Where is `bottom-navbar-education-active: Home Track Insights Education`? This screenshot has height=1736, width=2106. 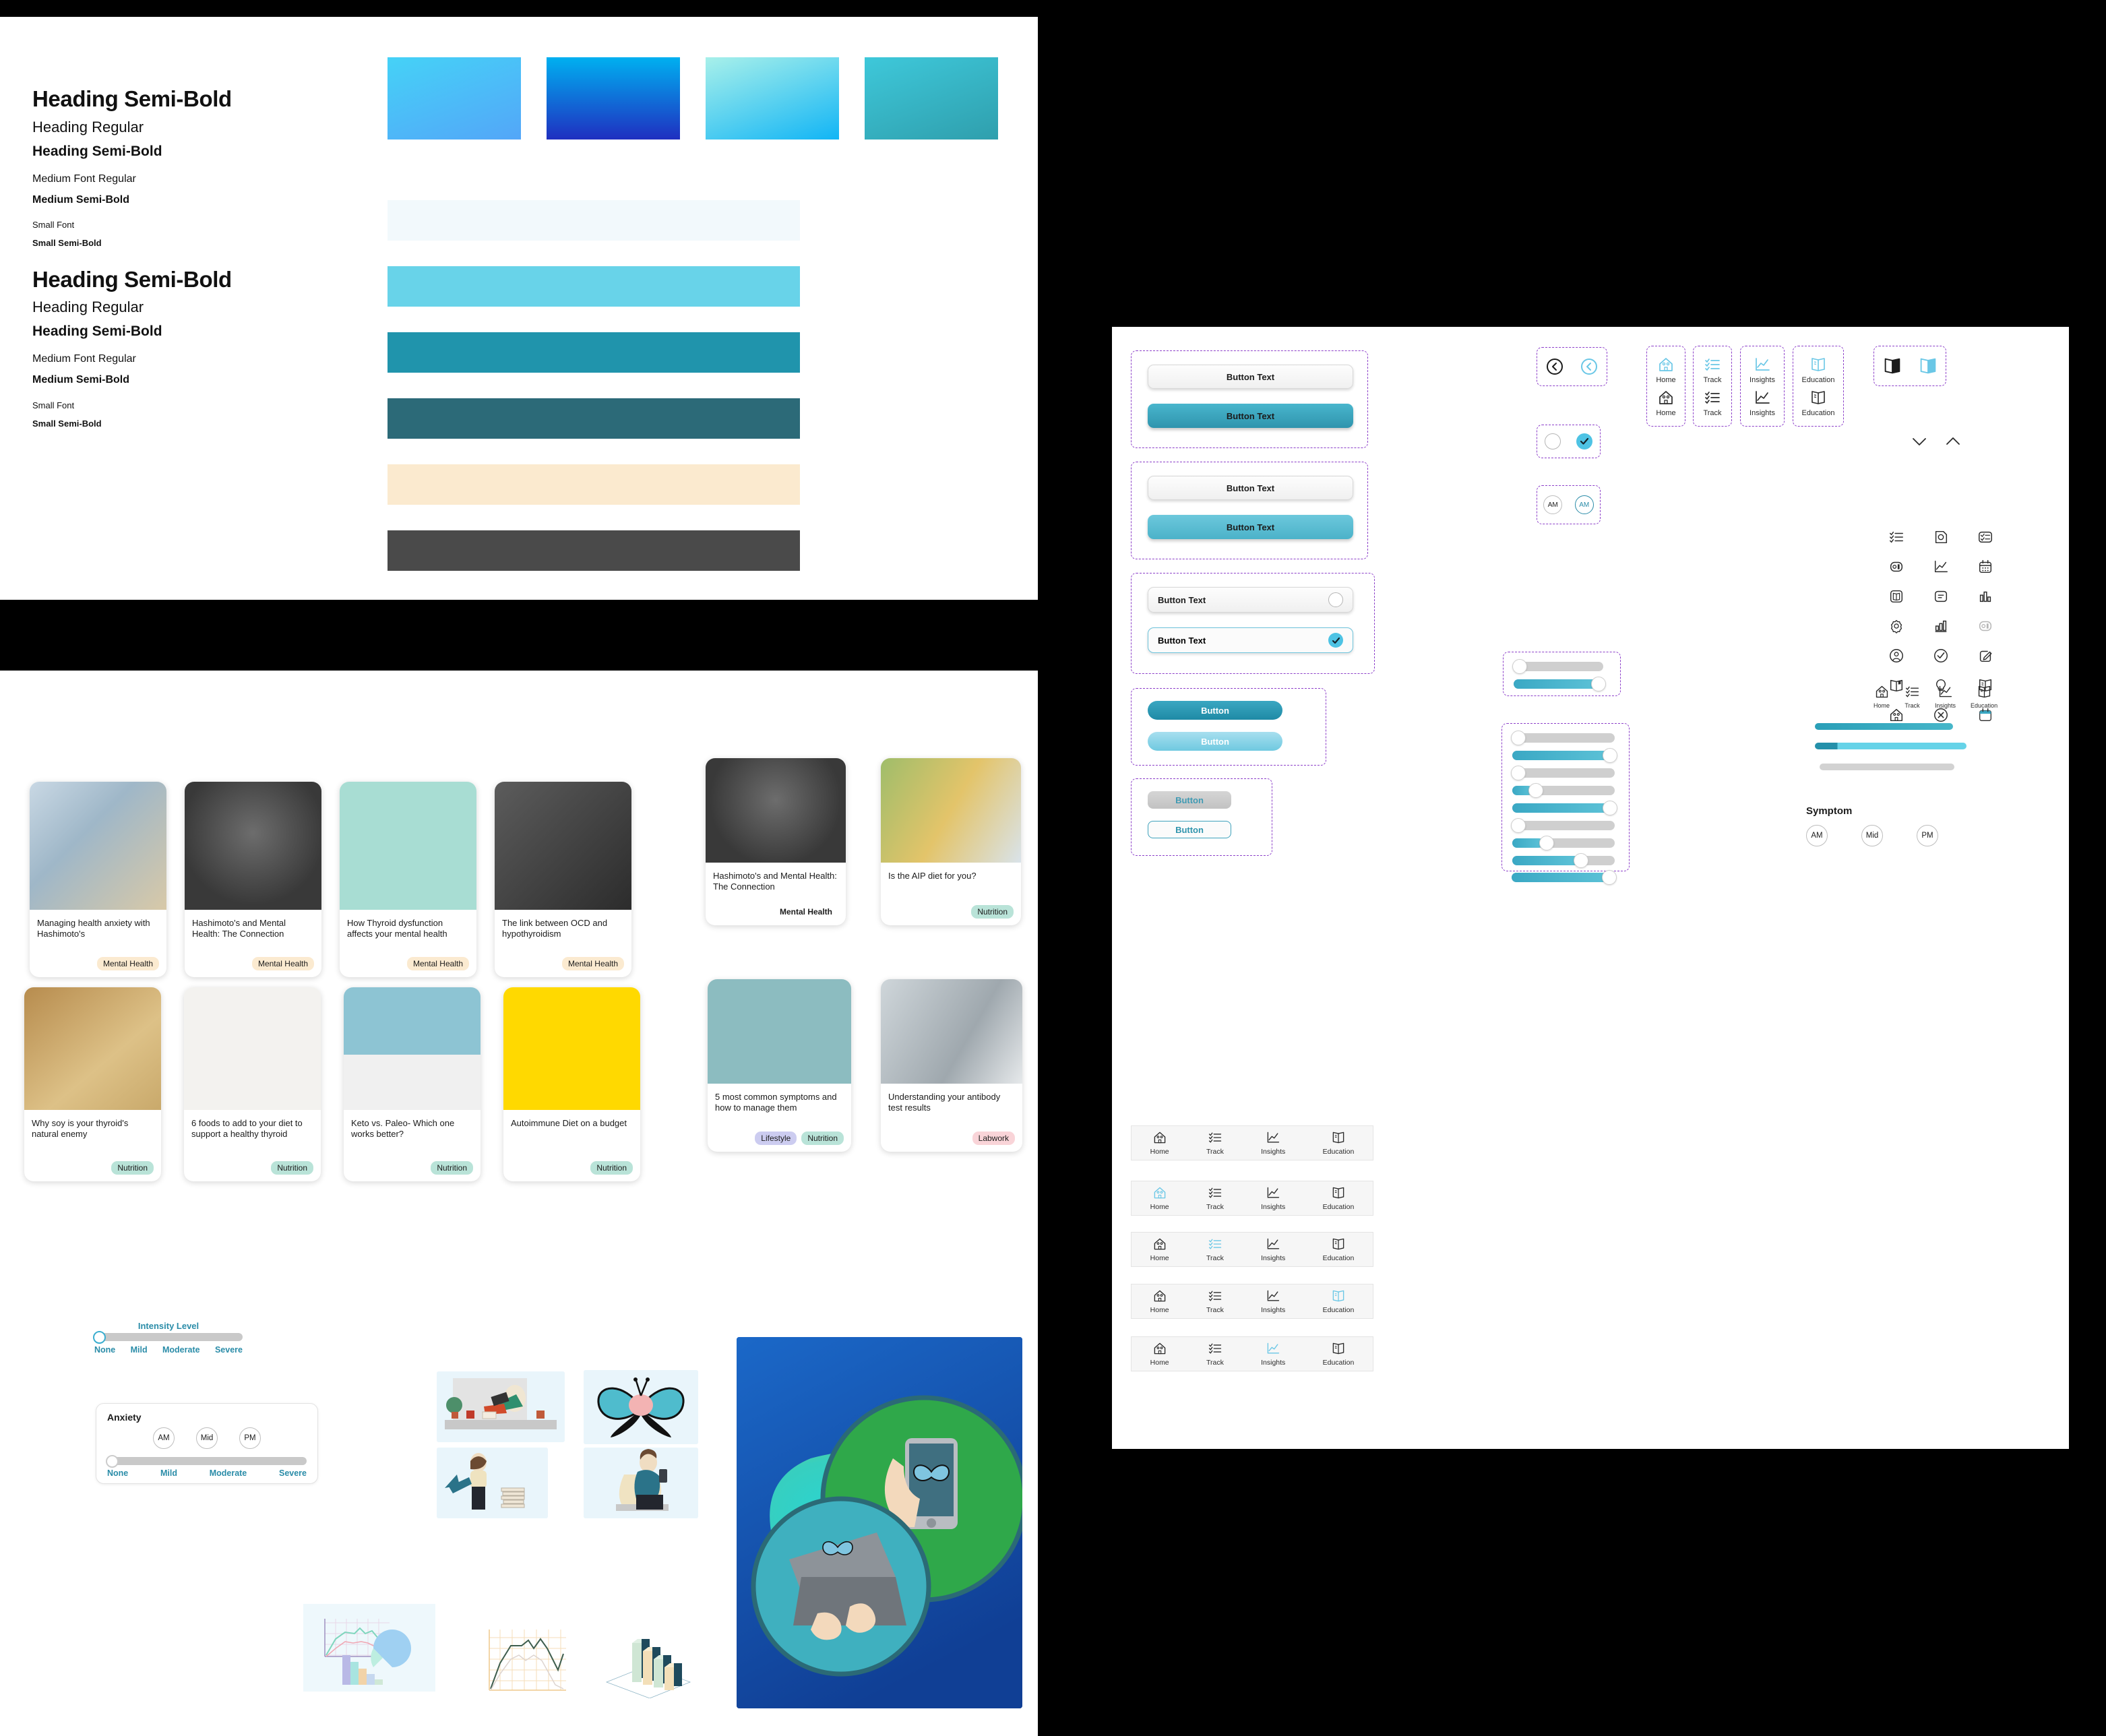
bottom-navbar-education-active: Home Track Insights Education is located at coordinates (1252, 1301).